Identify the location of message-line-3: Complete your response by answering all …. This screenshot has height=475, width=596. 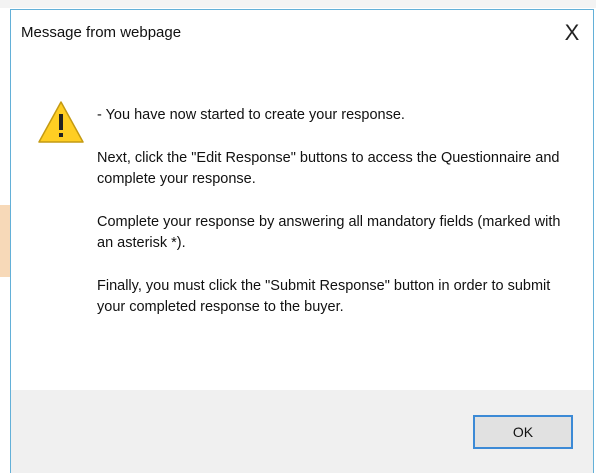
(329, 232).